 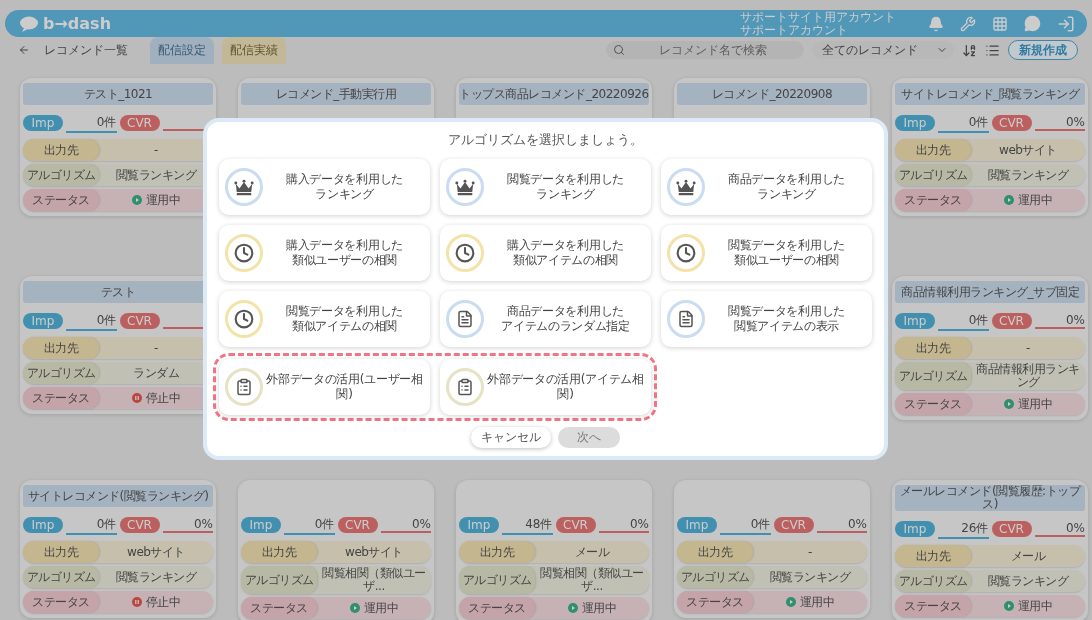 What do you see at coordinates (118, 549) in the screenshot?
I see `recommend-card: サイトレコメンド(閲覧ランキング) Imp 0件 CVR 0% 出力先 webサイト アルゴリズム 閲覧ランキング ステータス 停止中` at bounding box center [118, 549].